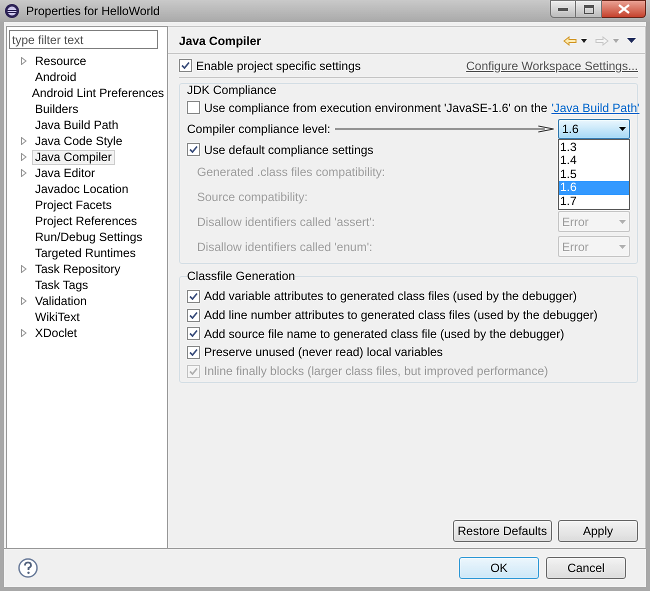 This screenshot has height=591, width=650. What do you see at coordinates (79, 141) in the screenshot?
I see `tree-item: Java Code Style` at bounding box center [79, 141].